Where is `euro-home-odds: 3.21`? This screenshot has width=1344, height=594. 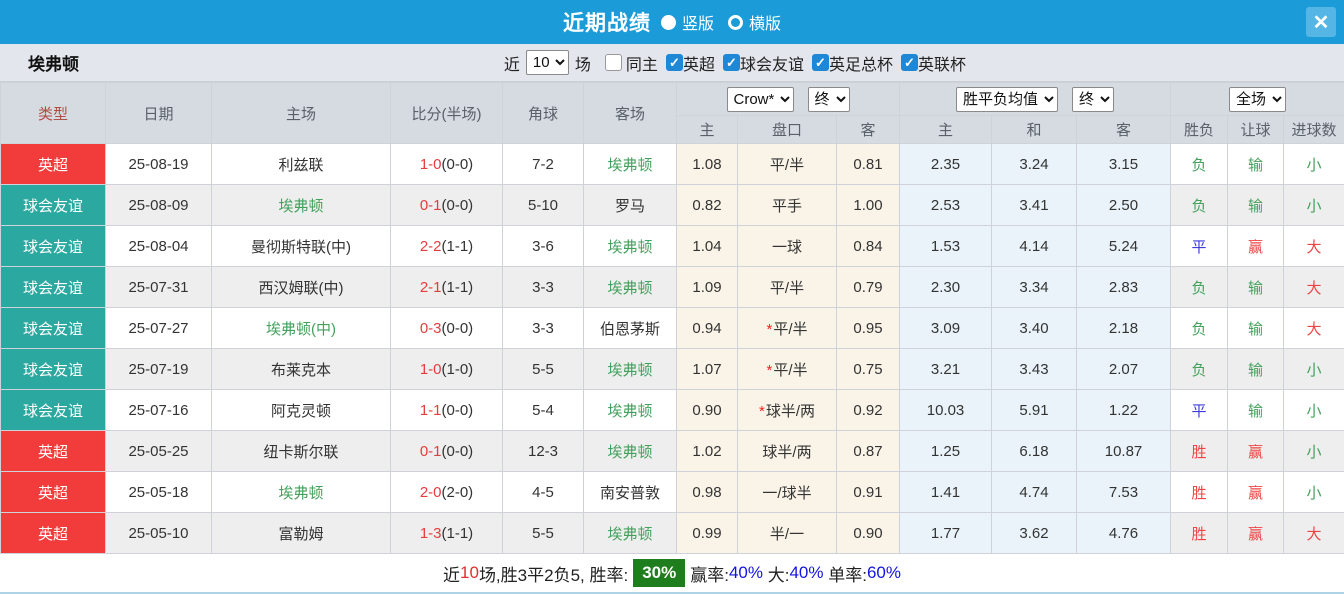
euro-home-odds: 3.21 is located at coordinates (946, 369).